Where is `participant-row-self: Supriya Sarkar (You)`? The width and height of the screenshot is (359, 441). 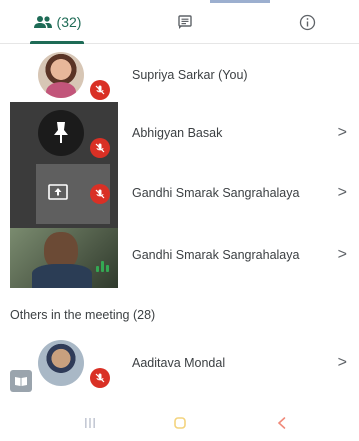 participant-row-self: Supriya Sarkar (You) is located at coordinates (179, 75).